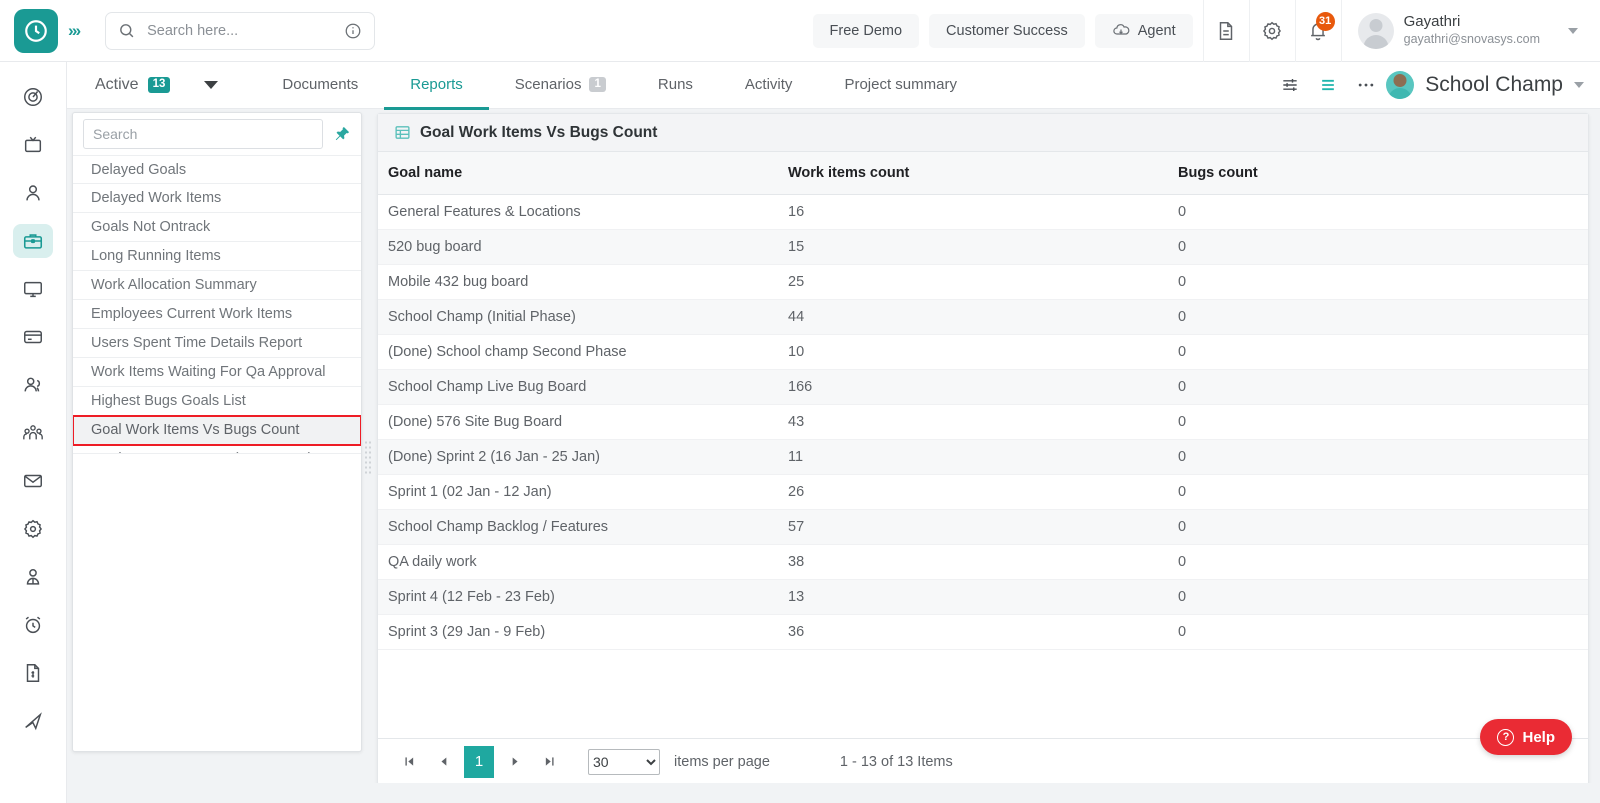  I want to click on tab-runs: Runs, so click(675, 86).